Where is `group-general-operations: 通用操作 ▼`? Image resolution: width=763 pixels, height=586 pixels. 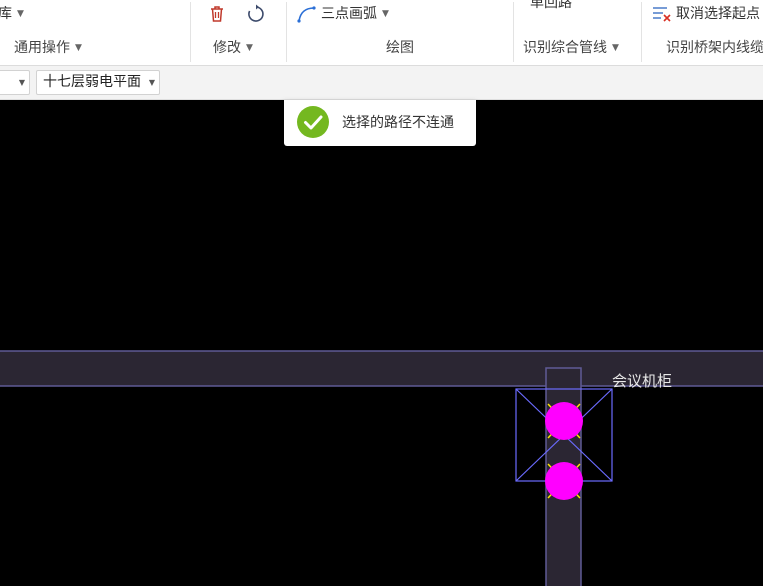 group-general-operations: 通用操作 ▼ is located at coordinates (48, 48).